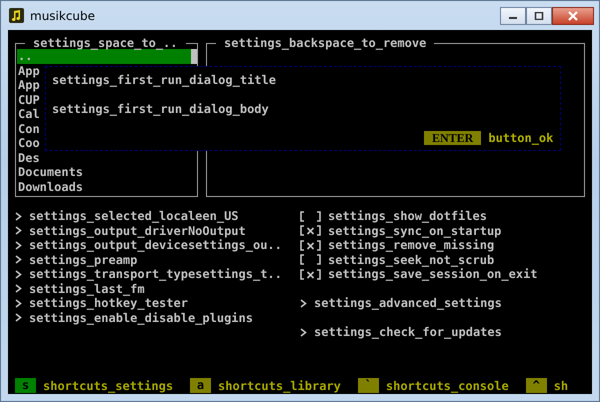 This screenshot has width=600, height=402. I want to click on shortcut-key: `, so click(368, 385).